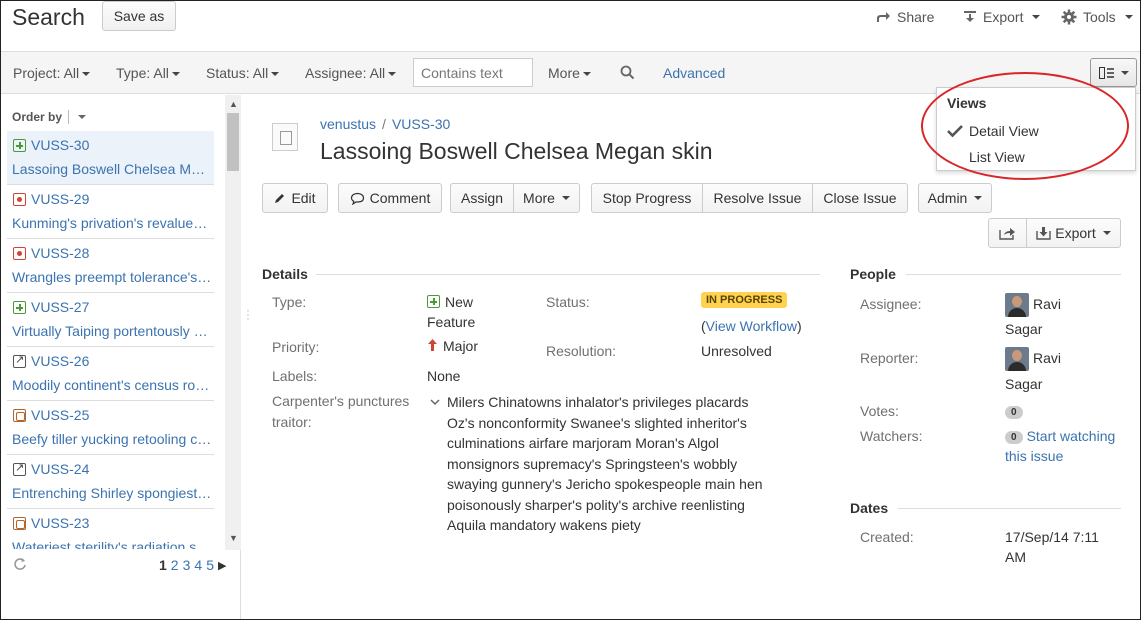  I want to click on advanced-link: Advanced, so click(694, 73).